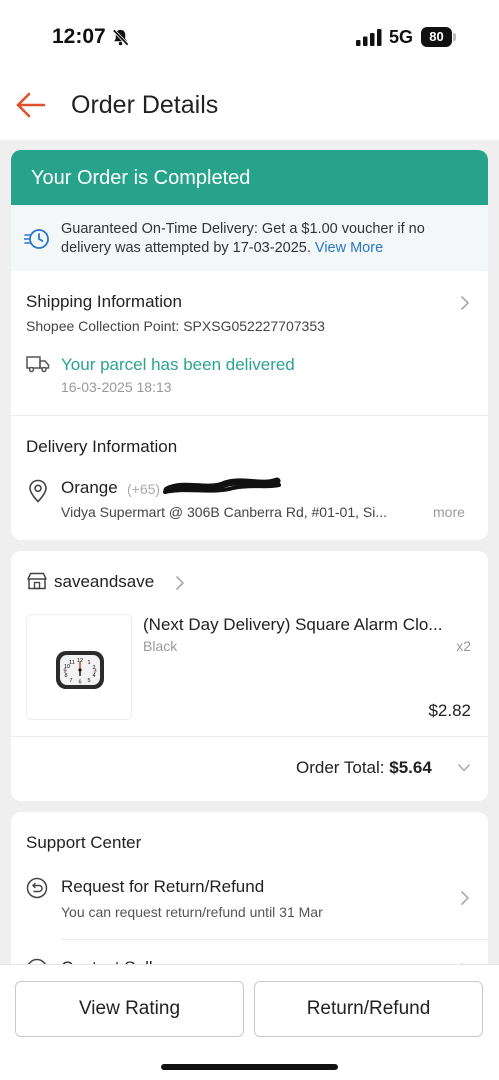  Describe the element at coordinates (116, 387) in the screenshot. I see `delivery-timestamp: 16-03-2025 18:13` at that location.